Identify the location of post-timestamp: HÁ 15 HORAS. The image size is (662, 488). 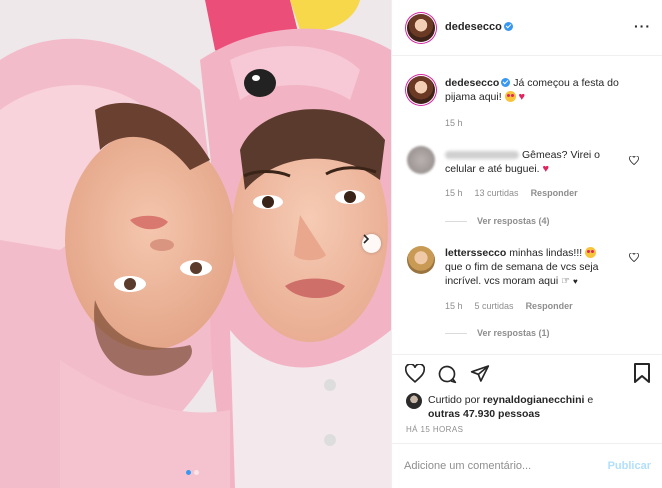
(434, 429).